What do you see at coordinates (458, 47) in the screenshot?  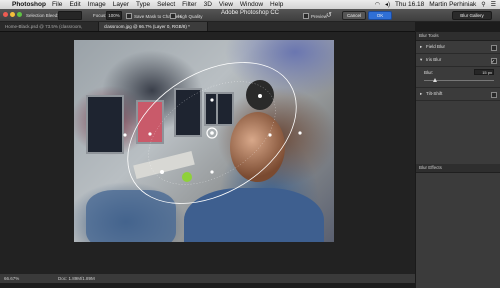 I see `field-blur-section: ▸ Field Blur` at bounding box center [458, 47].